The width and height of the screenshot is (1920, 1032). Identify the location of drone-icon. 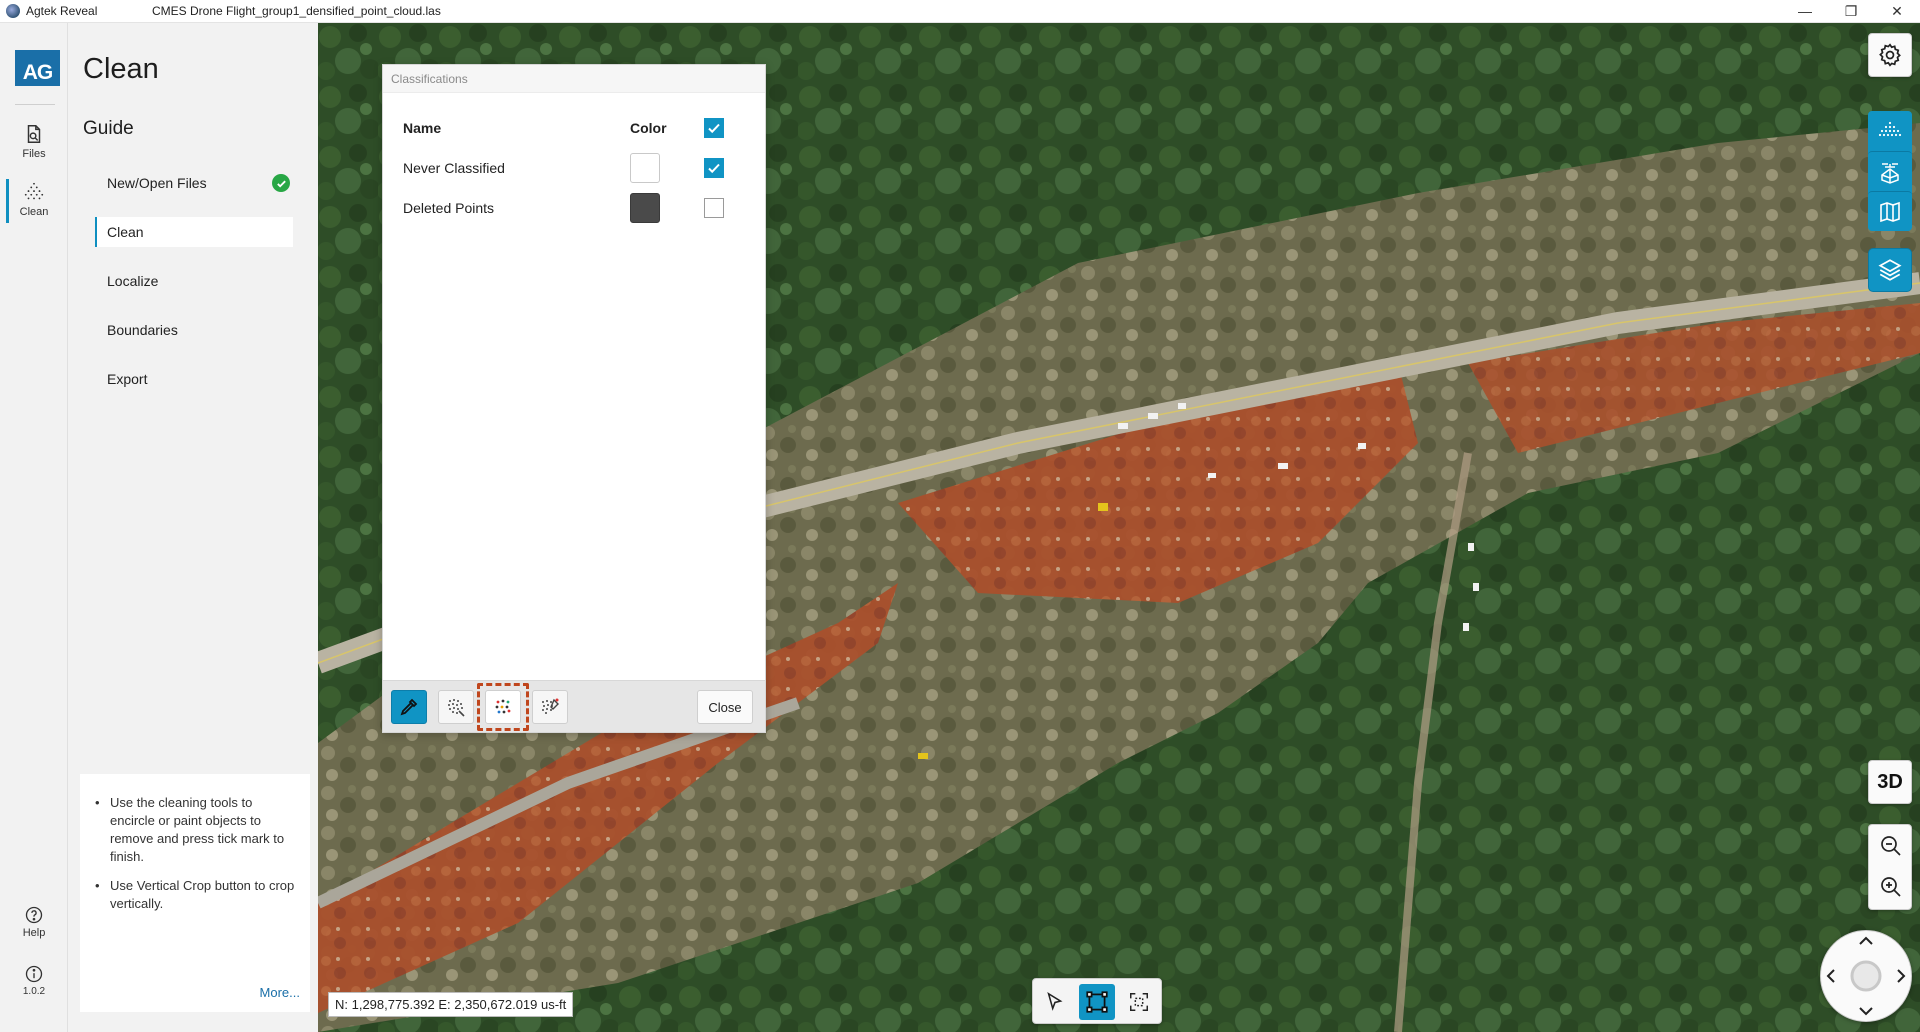
(1890, 173).